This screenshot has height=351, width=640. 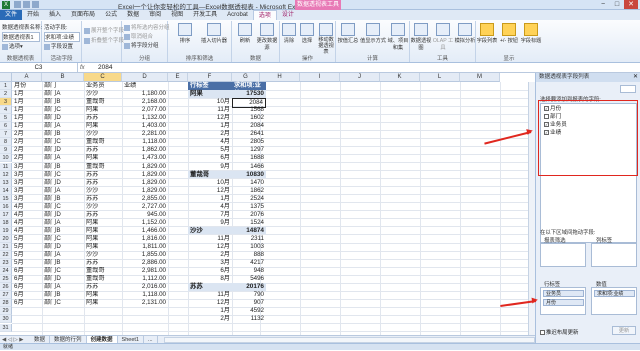 What do you see at coordinates (249, 89) in the screenshot?
I see `pivot-header-values: 求和项:业绩` at bounding box center [249, 89].